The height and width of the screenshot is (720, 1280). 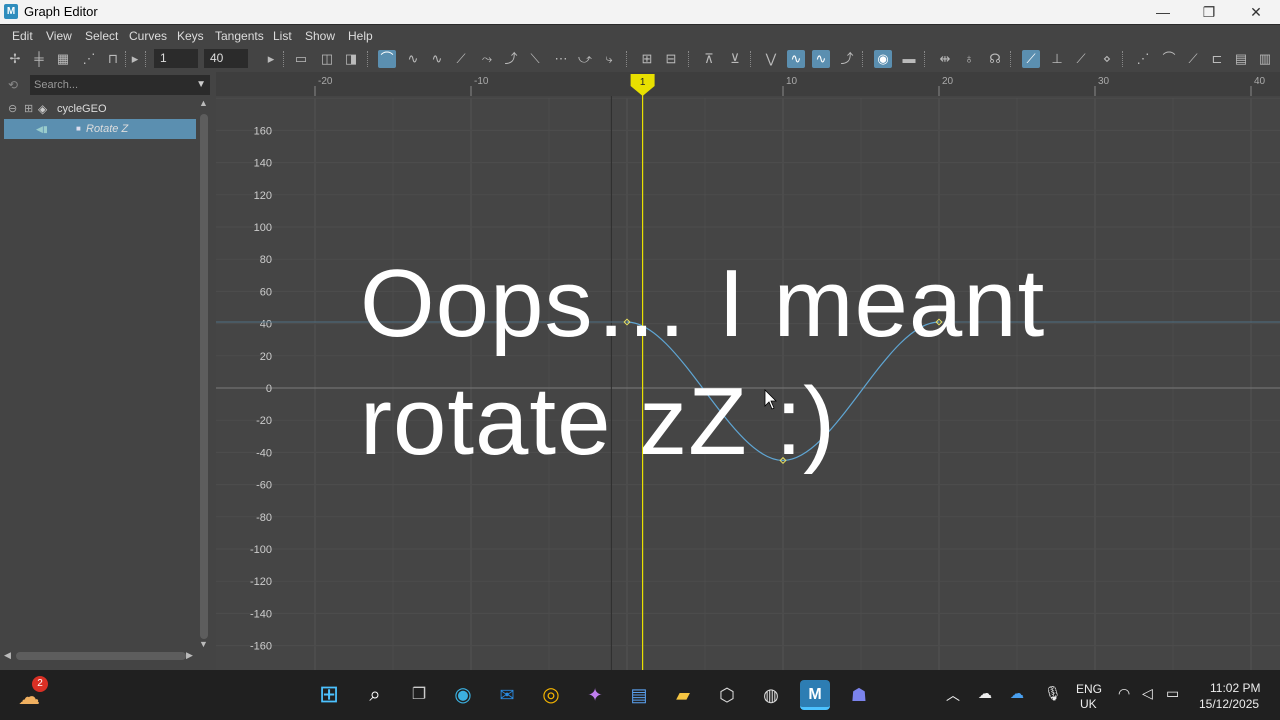 What do you see at coordinates (33, 694) in the screenshot?
I see `weather-widget: ☁ 2` at bounding box center [33, 694].